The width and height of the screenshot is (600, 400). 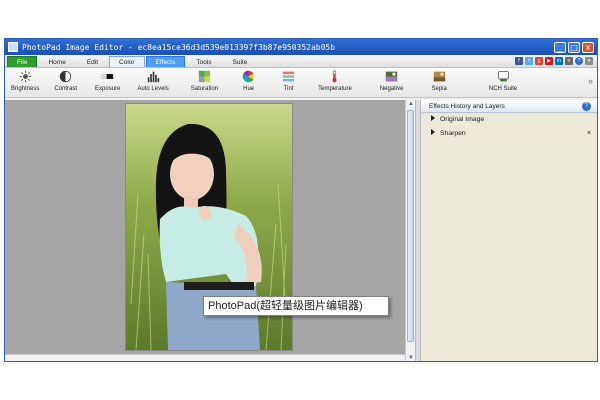 I want to click on auto-levels-button: Auto Levels, so click(x=152, y=81).